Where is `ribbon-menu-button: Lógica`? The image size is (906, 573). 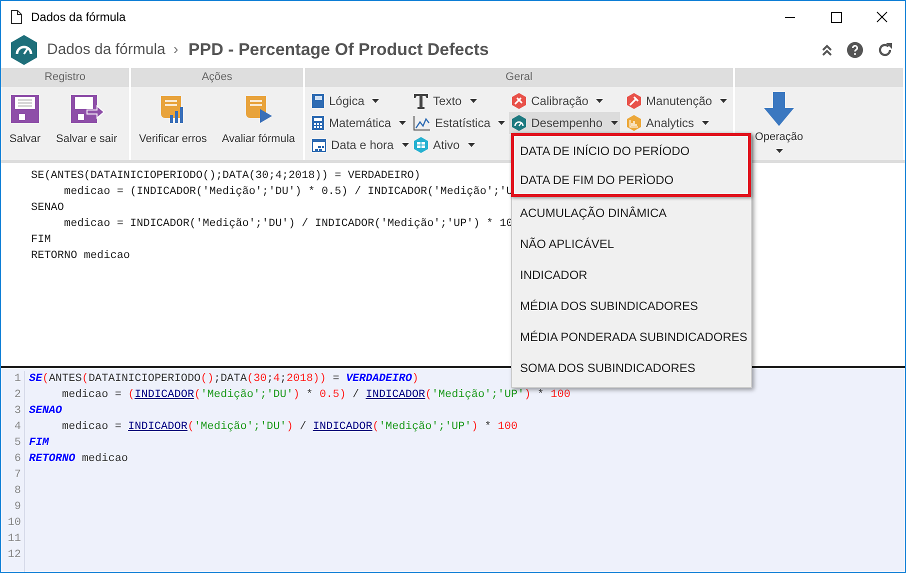
ribbon-menu-button: Lógica is located at coordinates (345, 101).